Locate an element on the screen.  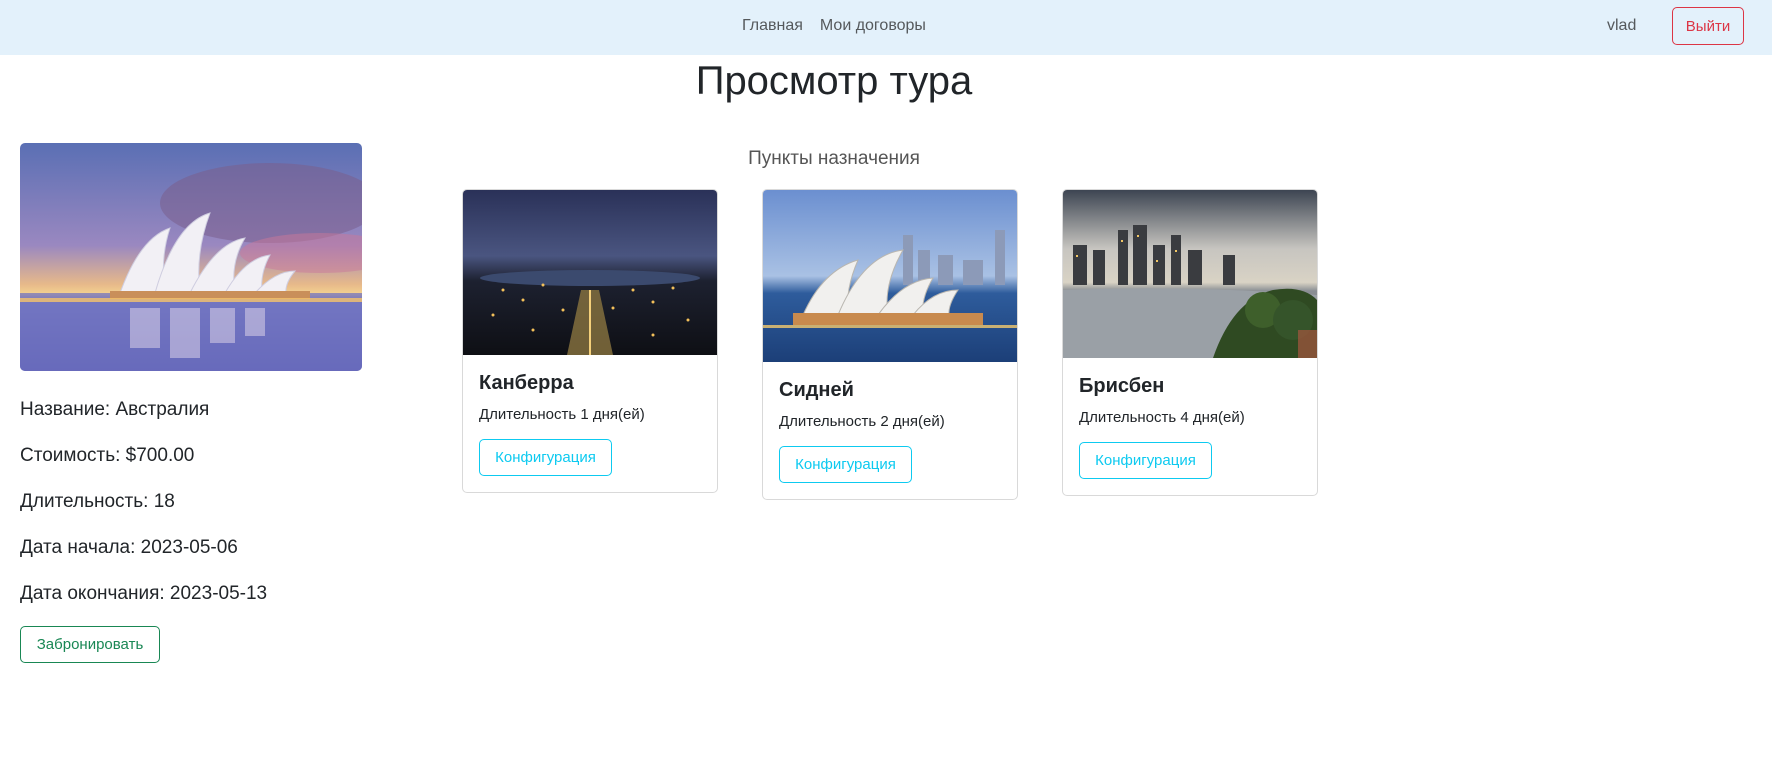
card-duration: Длительность 1 дня(ей) is located at coordinates (562, 414).